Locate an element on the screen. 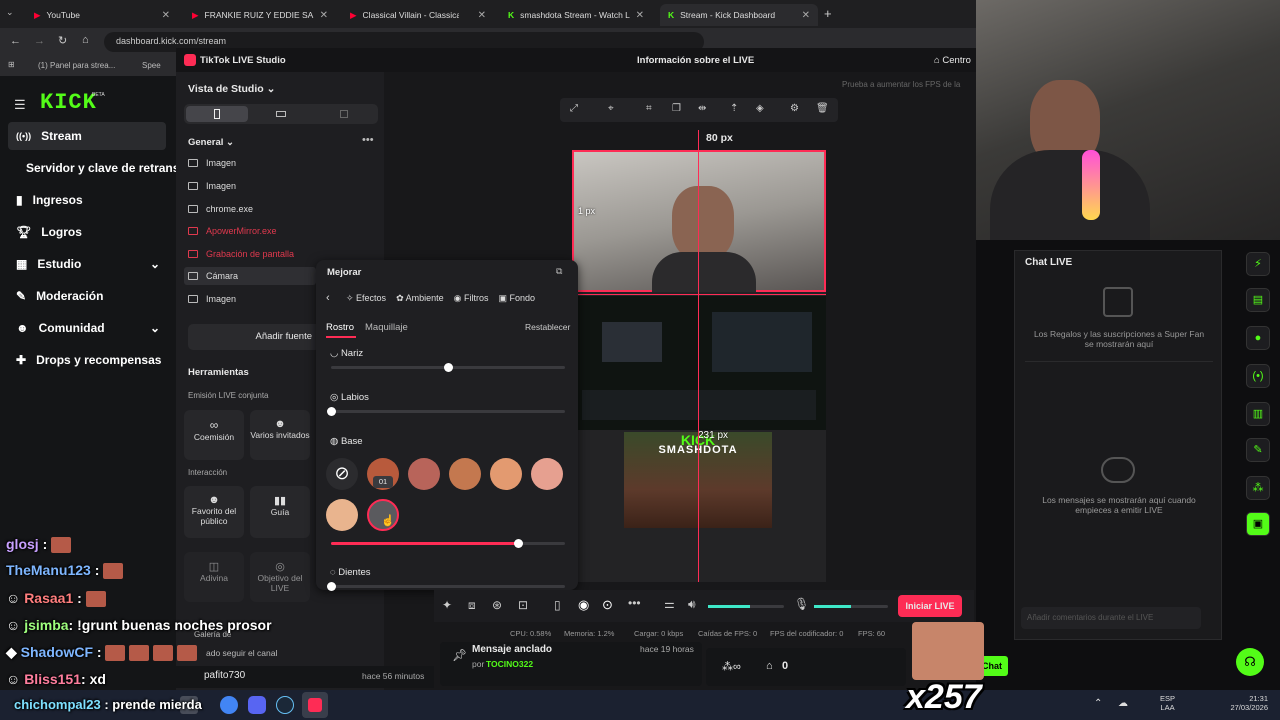 The height and width of the screenshot is (720, 1280). chrome-icon is located at coordinates (229, 705).